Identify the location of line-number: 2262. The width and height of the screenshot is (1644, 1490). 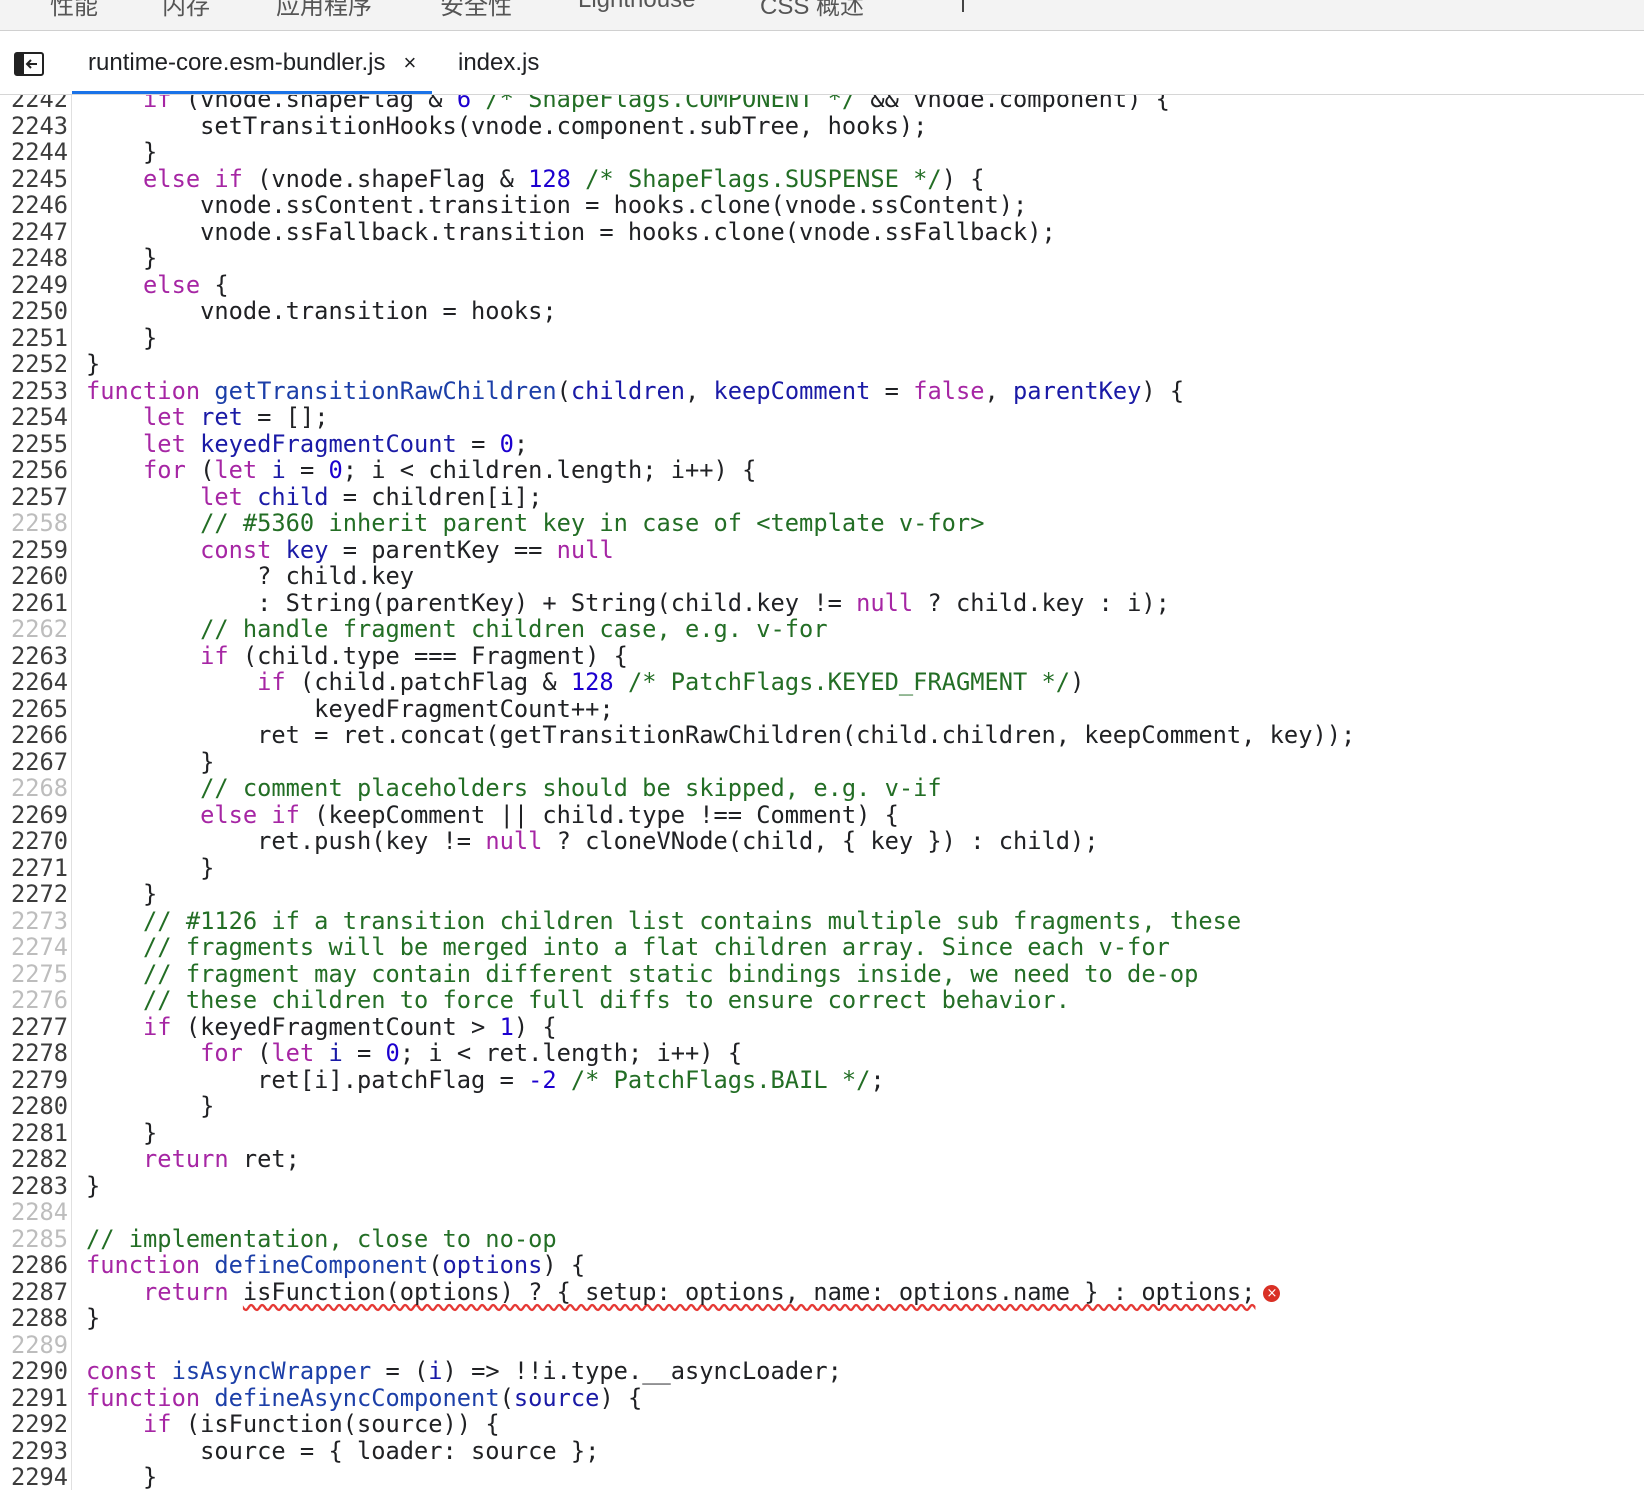
(34, 629).